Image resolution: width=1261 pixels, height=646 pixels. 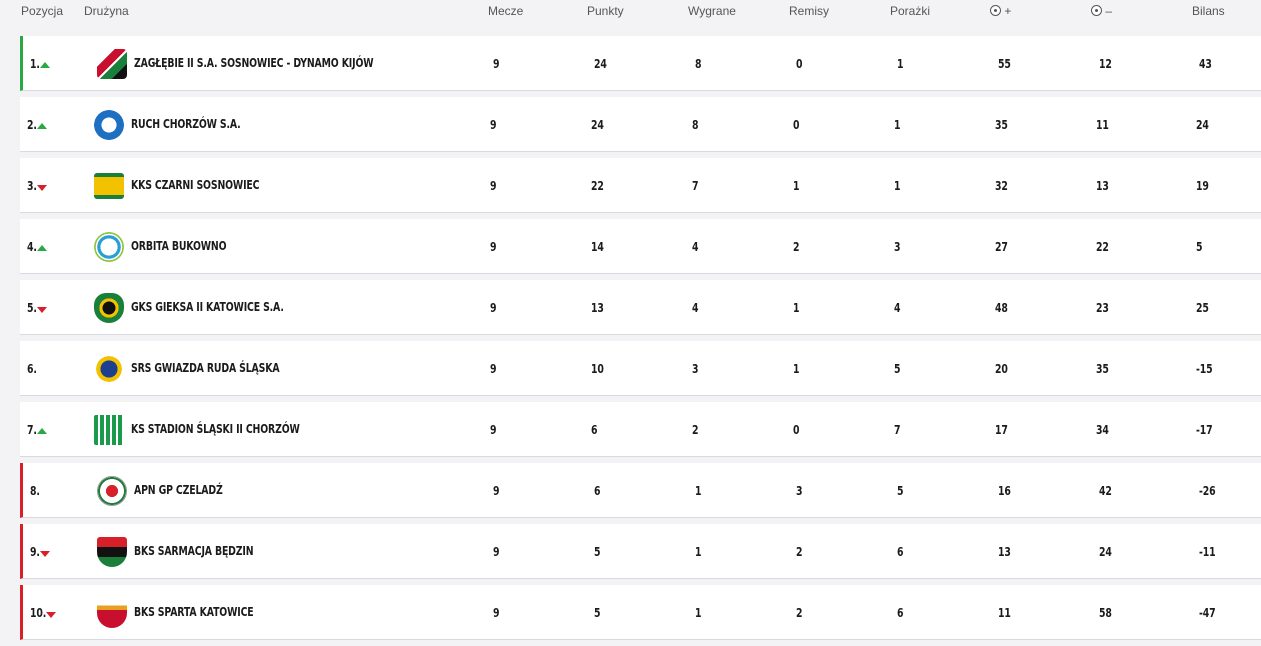 I want to click on team-name: APN GP CZELADŹ, so click(x=178, y=490).